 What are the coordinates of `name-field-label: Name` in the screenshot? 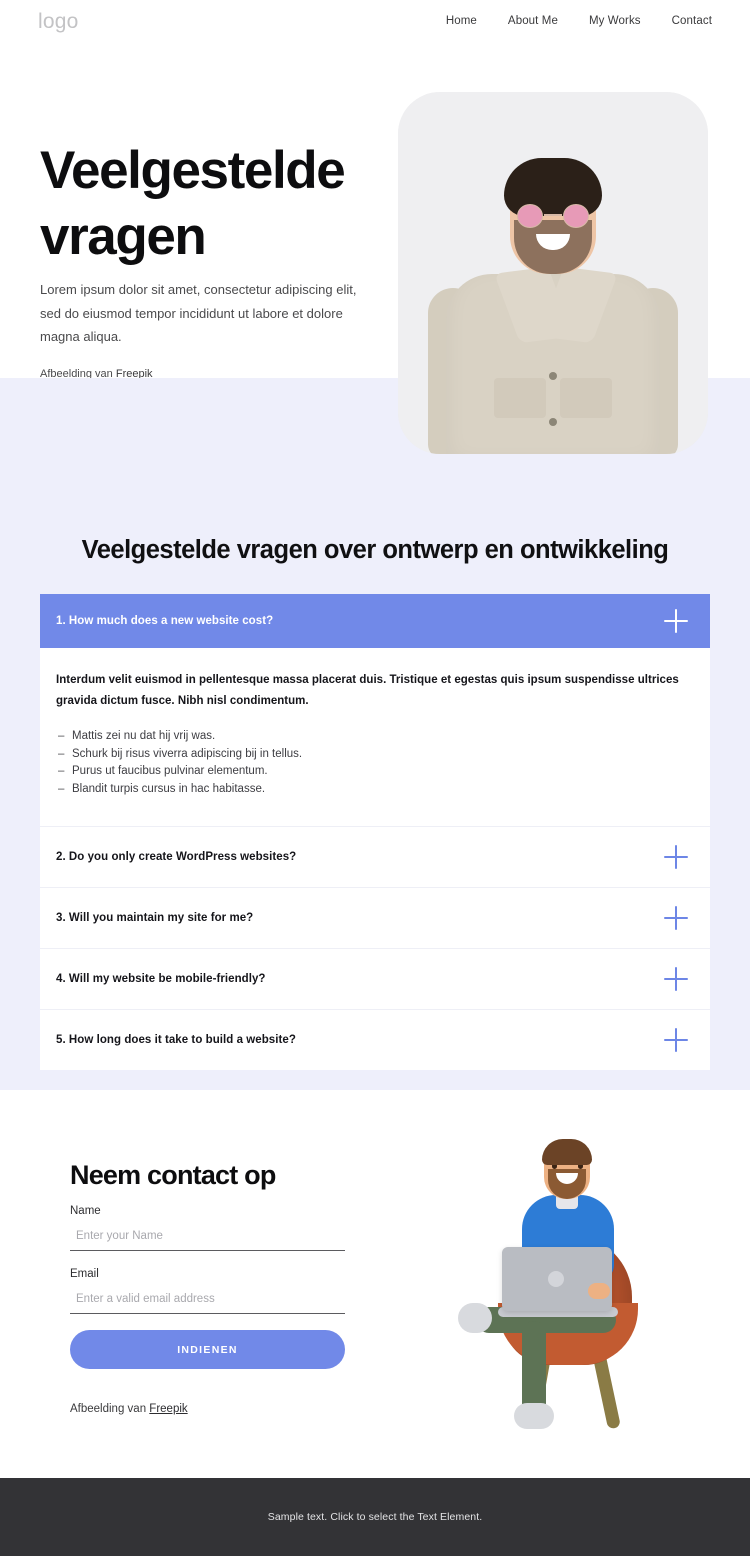 It's located at (85, 1211).